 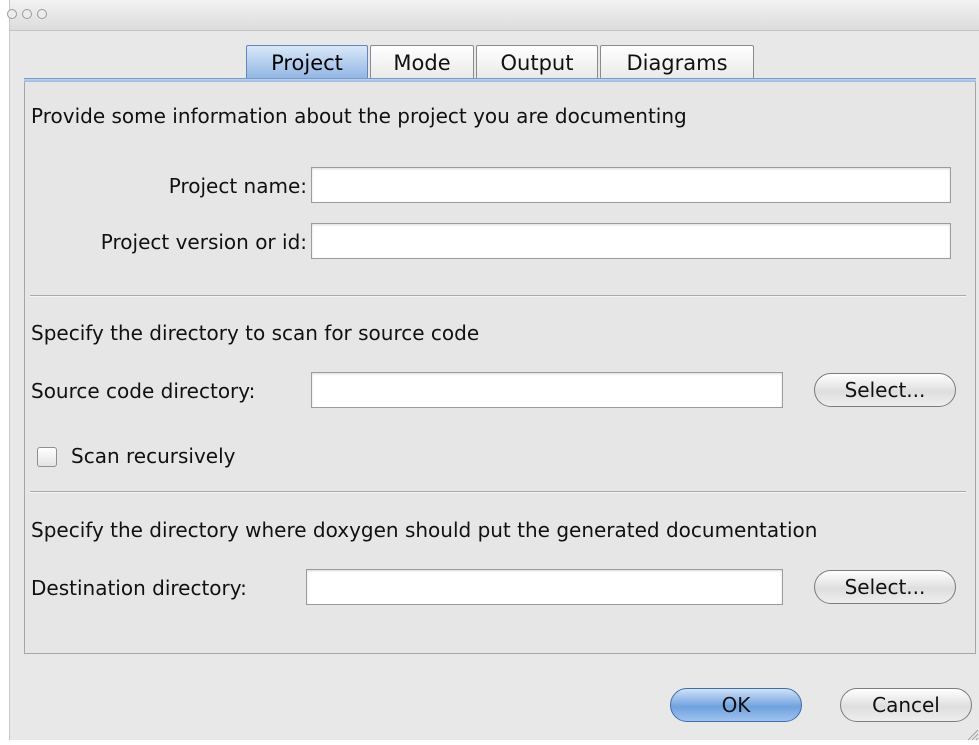 I want to click on title-bar, so click(x=493, y=15).